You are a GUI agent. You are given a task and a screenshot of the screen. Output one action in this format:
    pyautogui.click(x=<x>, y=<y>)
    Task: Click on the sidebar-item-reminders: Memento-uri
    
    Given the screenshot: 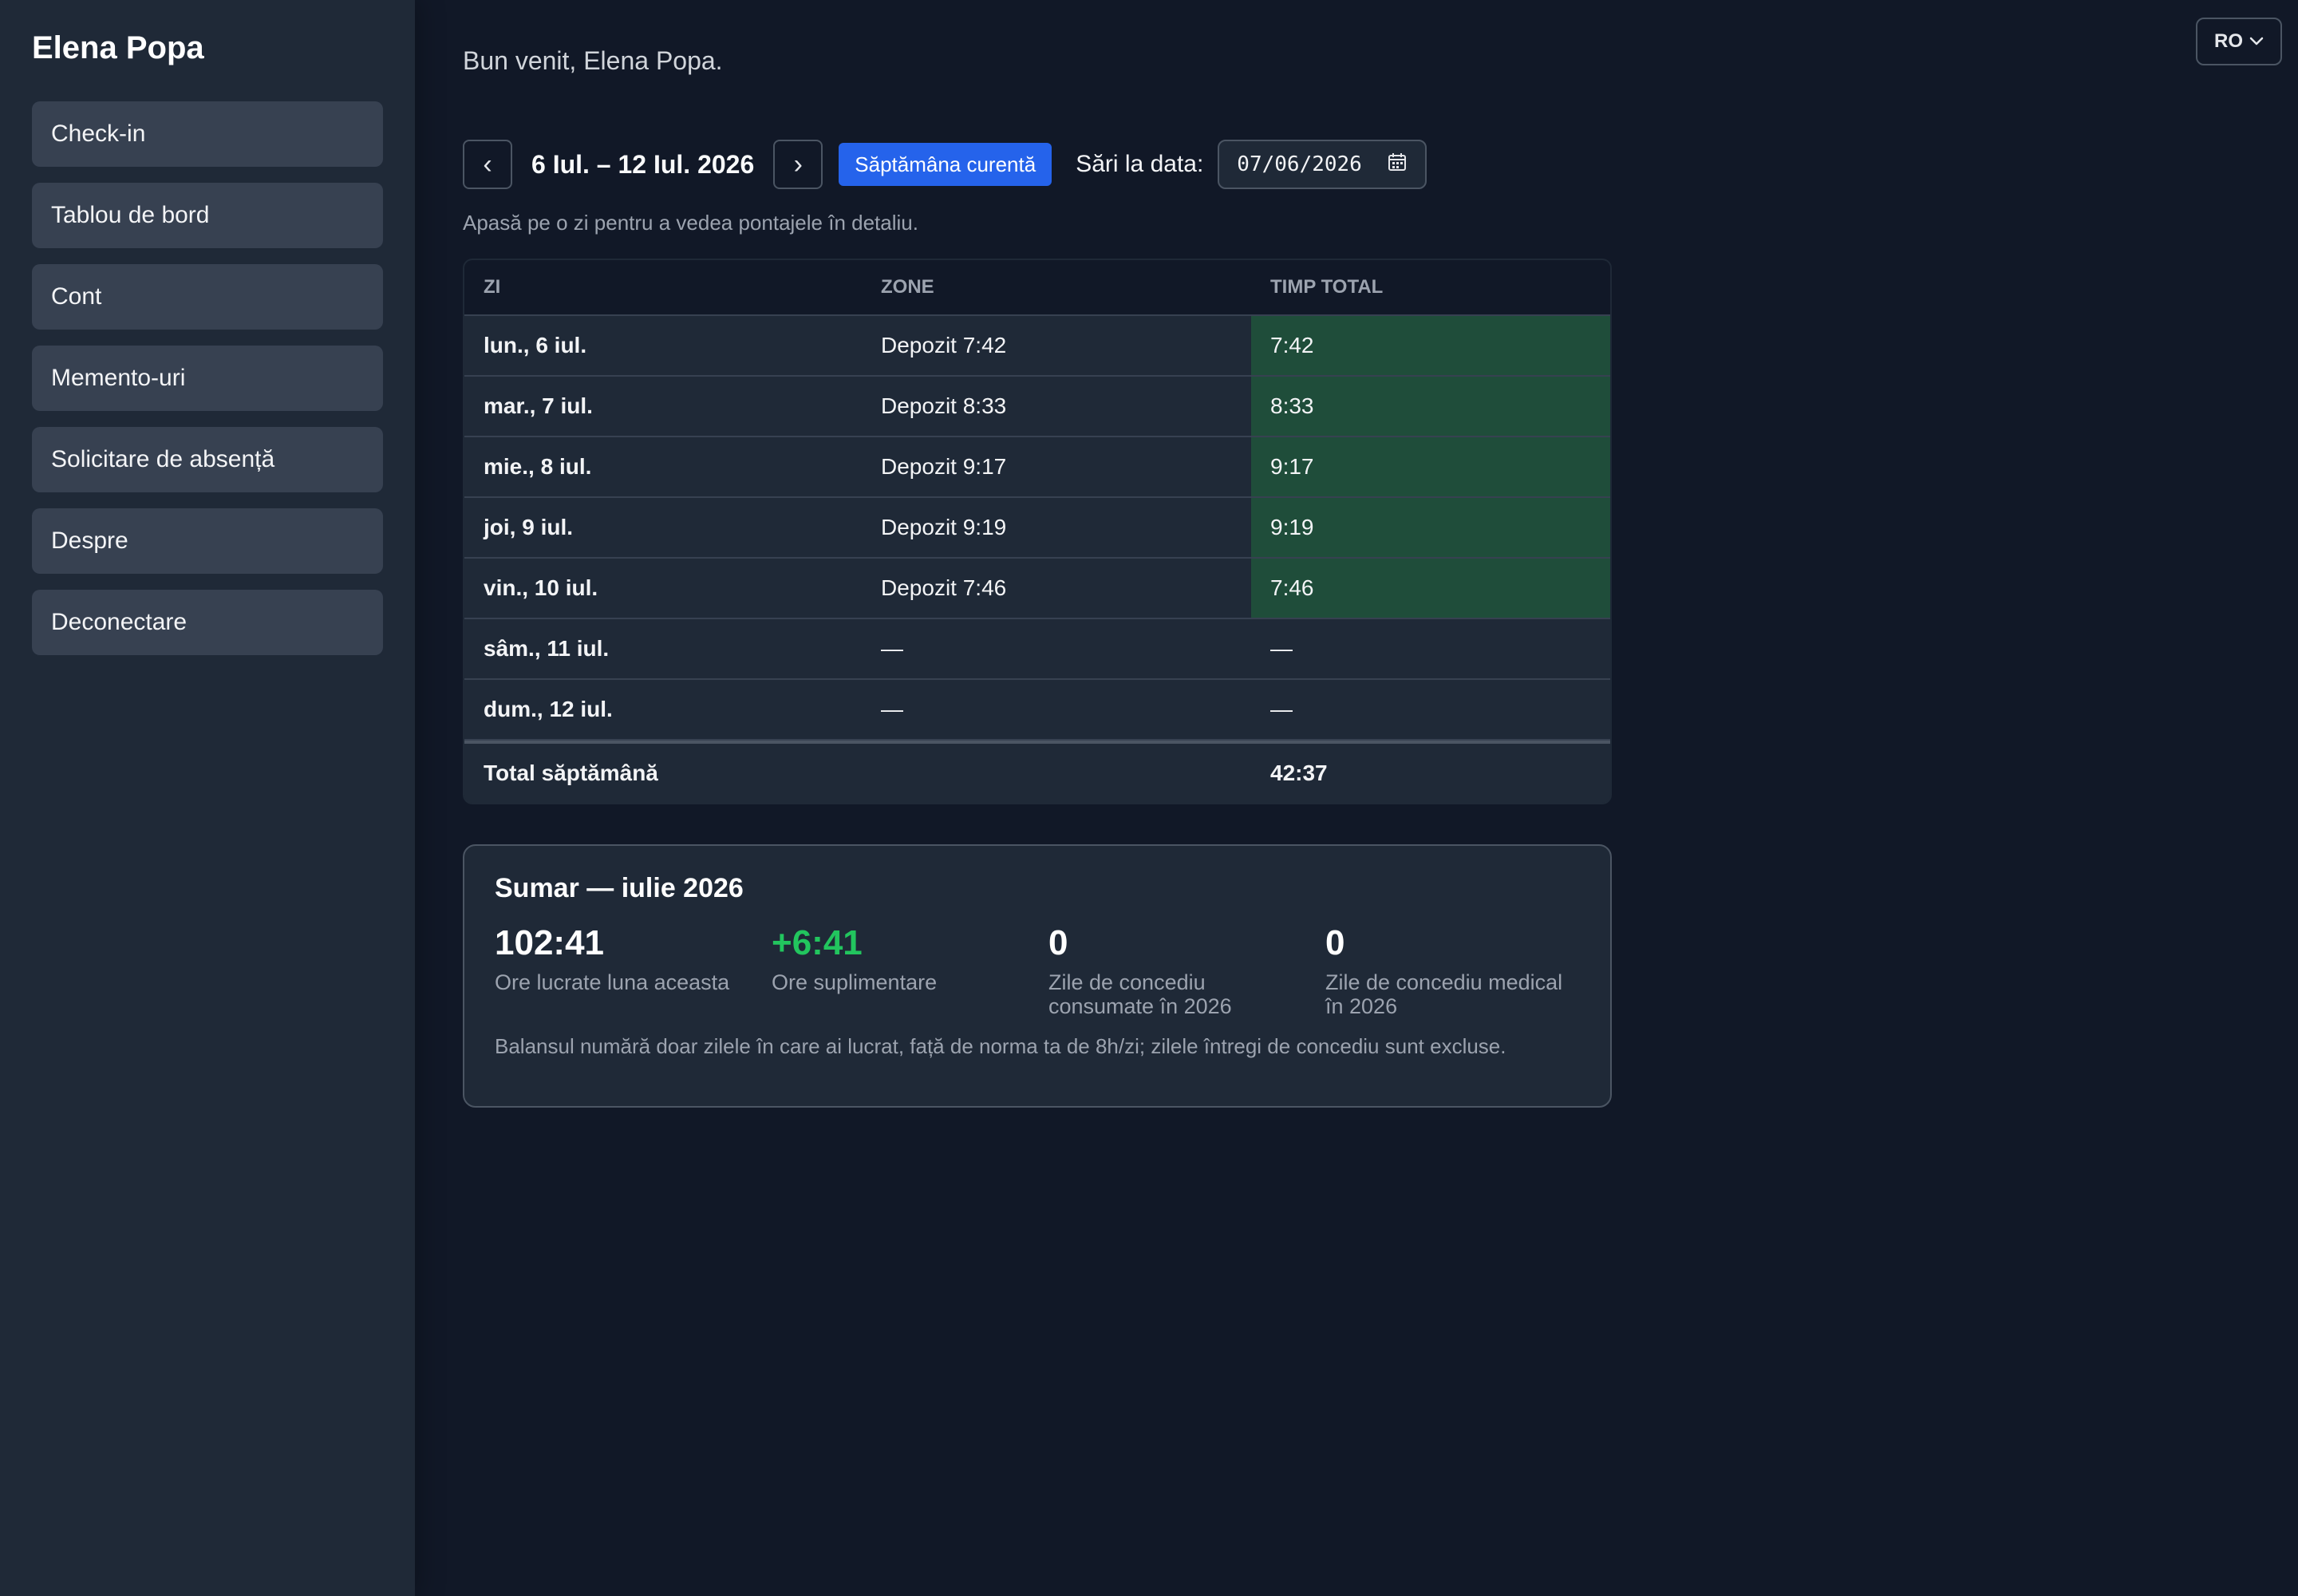 What is the action you would take?
    pyautogui.click(x=207, y=378)
    